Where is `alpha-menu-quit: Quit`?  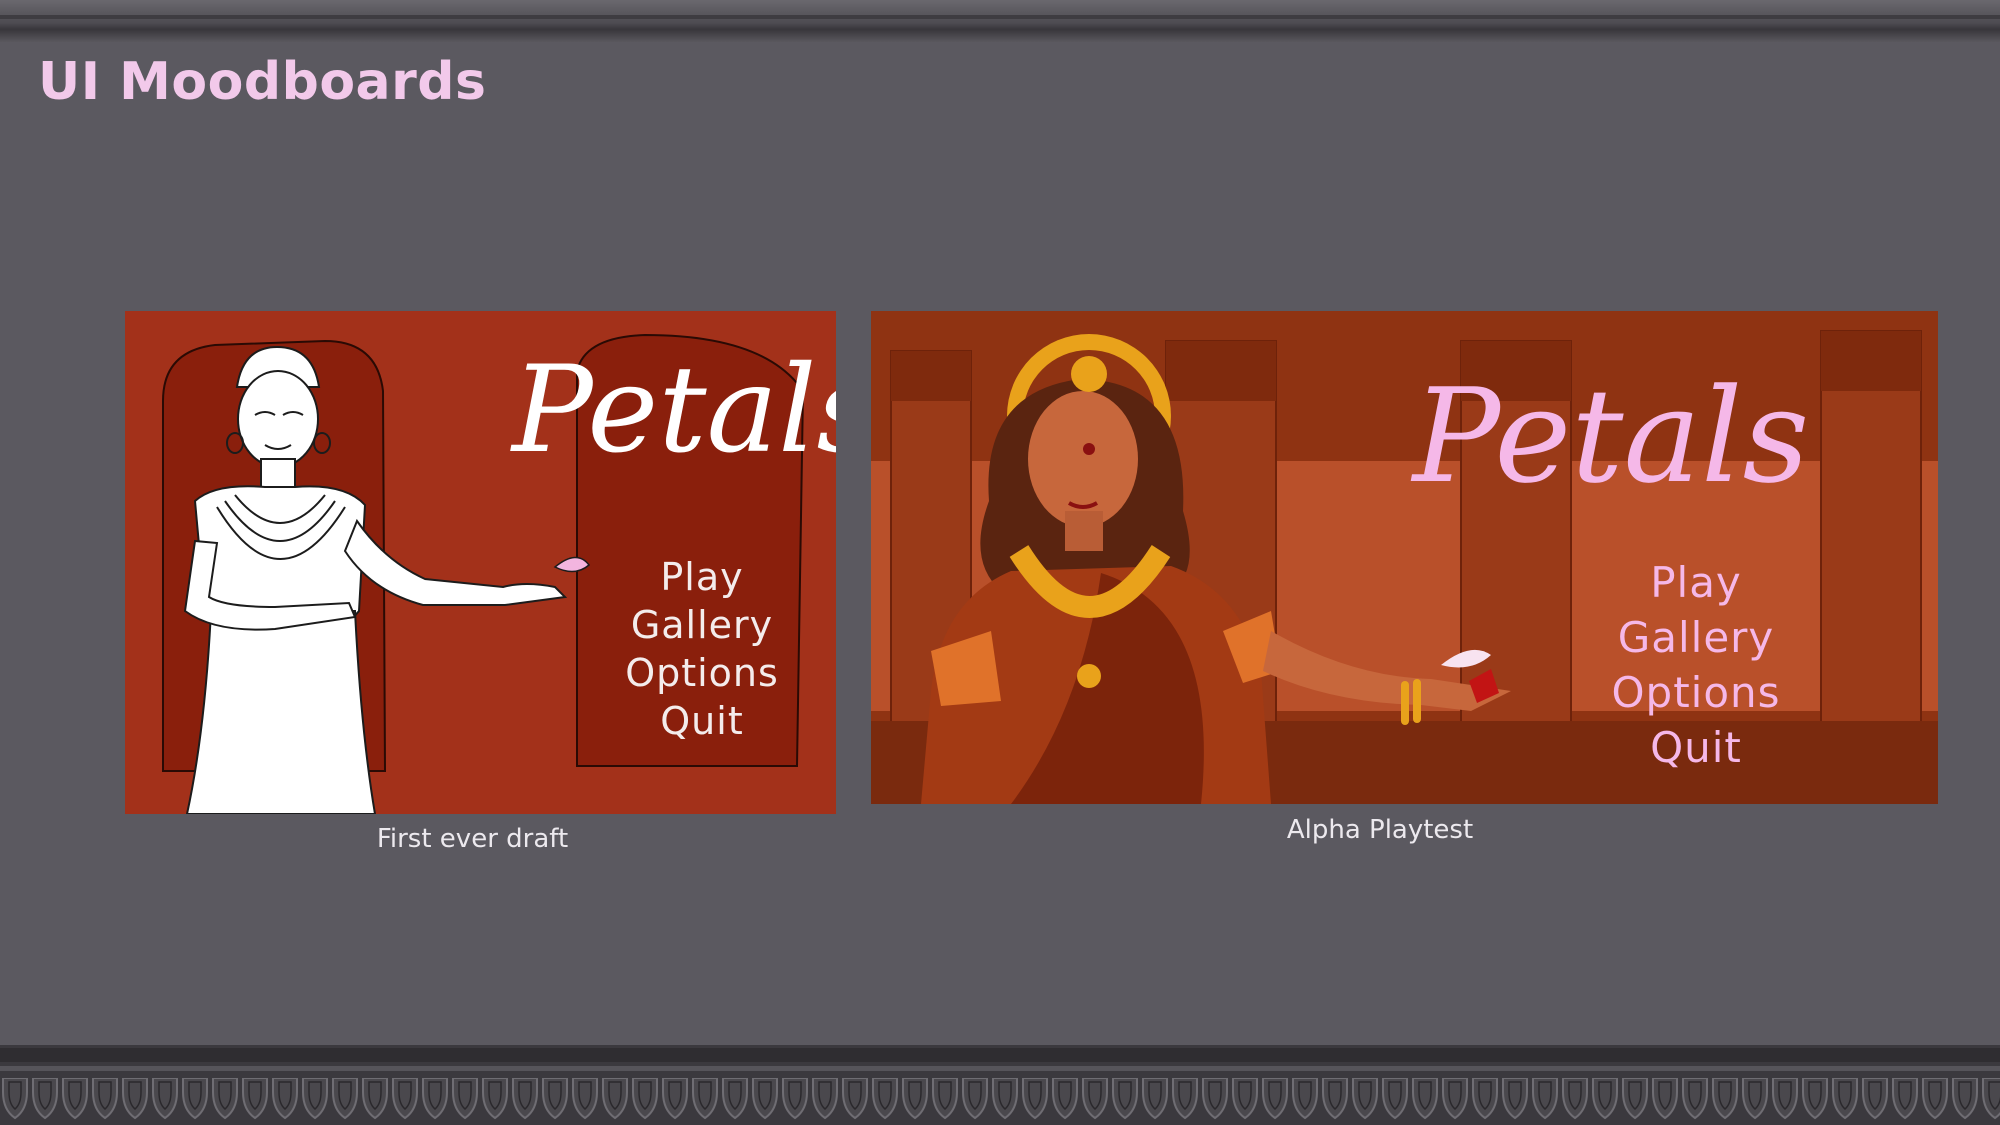 alpha-menu-quit: Quit is located at coordinates (1696, 747).